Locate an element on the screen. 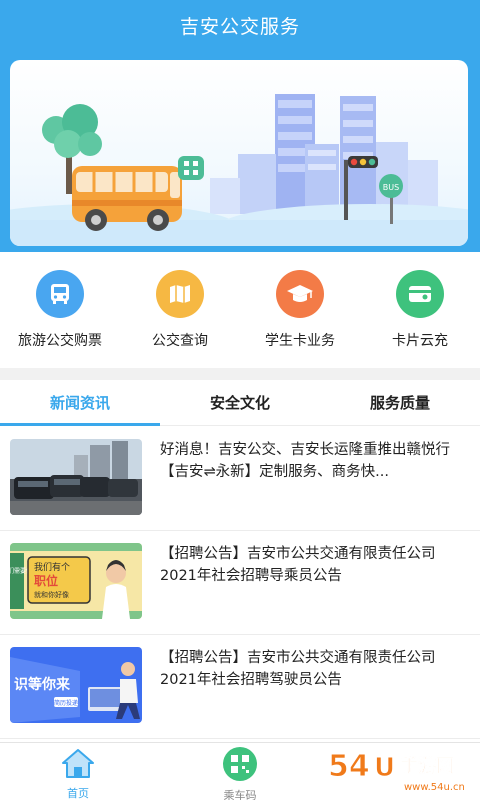 The height and width of the screenshot is (800, 480). news-title: 【招聘公告】吉安市公共交通有限责任公司2021年社会招聘导乘员公告 is located at coordinates (298, 565).